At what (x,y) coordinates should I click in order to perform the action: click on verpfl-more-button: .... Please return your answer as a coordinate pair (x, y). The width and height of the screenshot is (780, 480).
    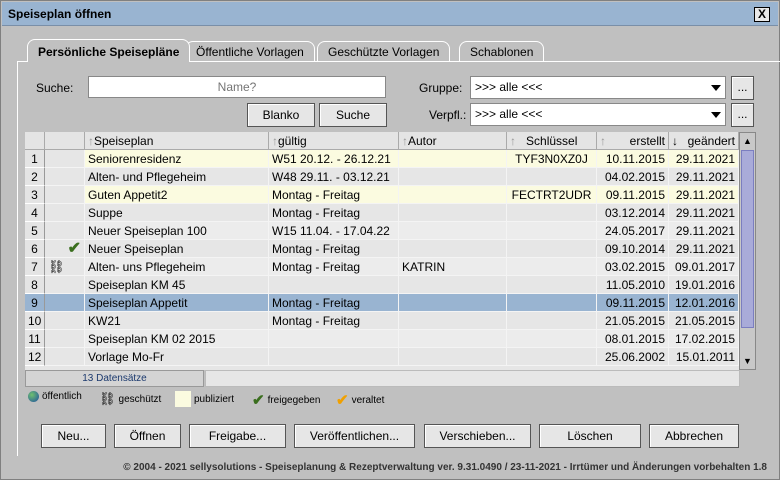
    Looking at the image, I should click on (742, 115).